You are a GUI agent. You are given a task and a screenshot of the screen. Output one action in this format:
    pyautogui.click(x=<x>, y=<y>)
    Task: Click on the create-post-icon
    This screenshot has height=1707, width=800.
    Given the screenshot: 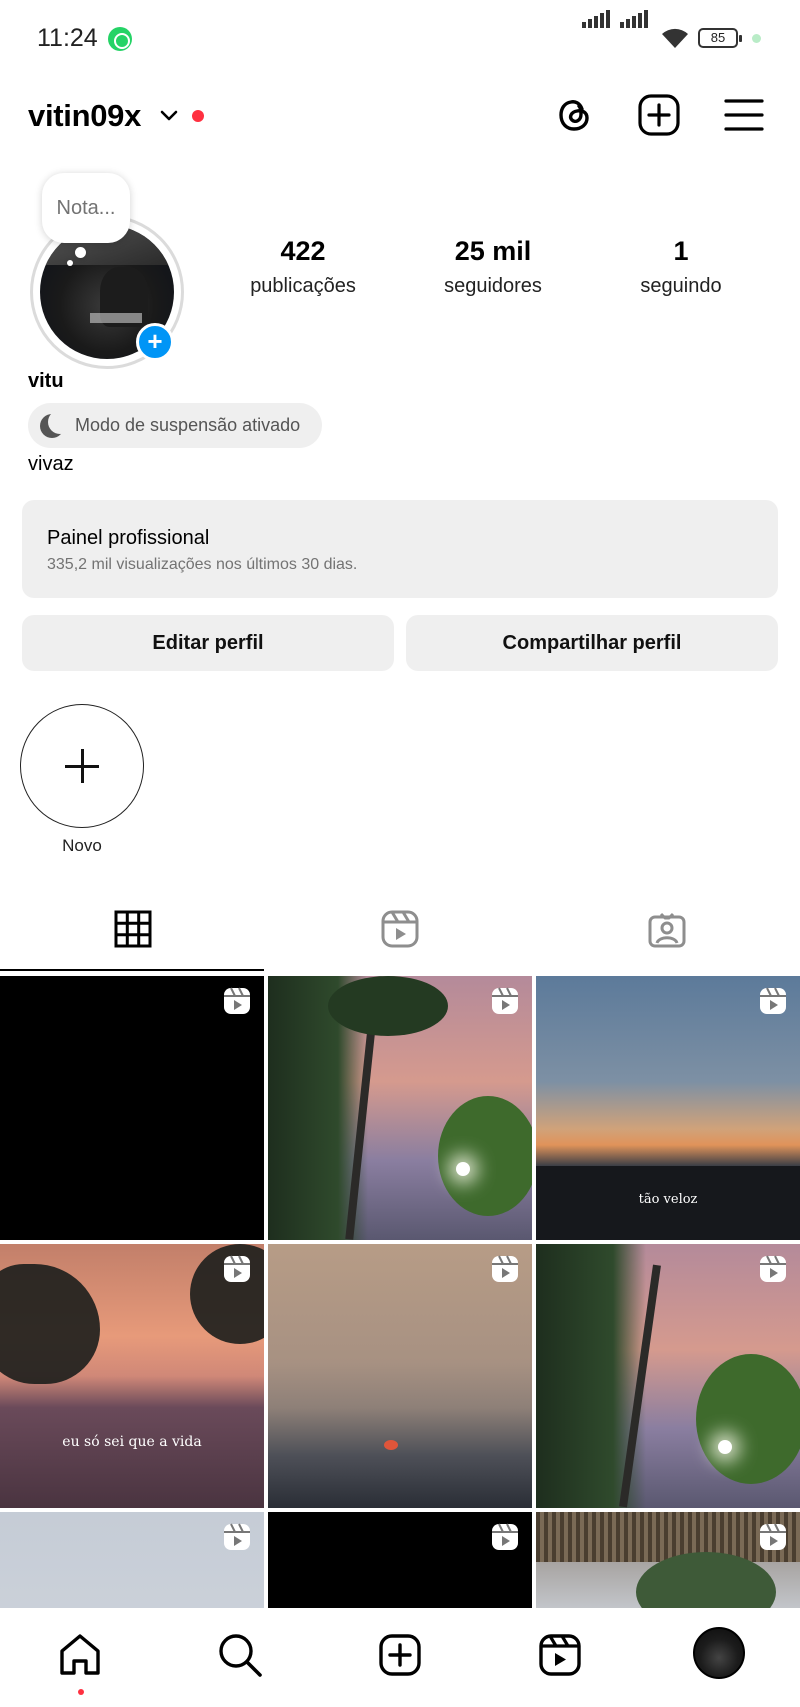 What is the action you would take?
    pyautogui.click(x=659, y=115)
    